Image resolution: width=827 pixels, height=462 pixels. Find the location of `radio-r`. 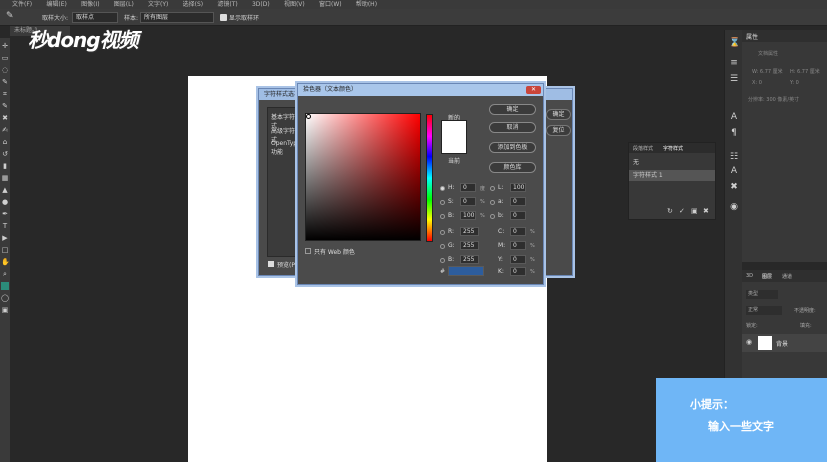

radio-r is located at coordinates (442, 232).